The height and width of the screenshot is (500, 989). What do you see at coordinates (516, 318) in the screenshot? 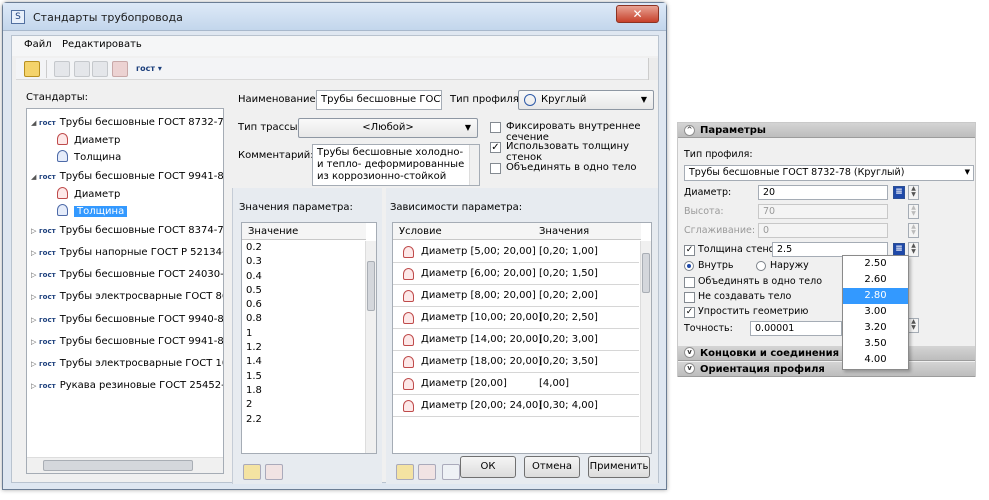
I see `table-row: Диаметр [10,00; 20,00] [0,20; 2,50]` at bounding box center [516, 318].